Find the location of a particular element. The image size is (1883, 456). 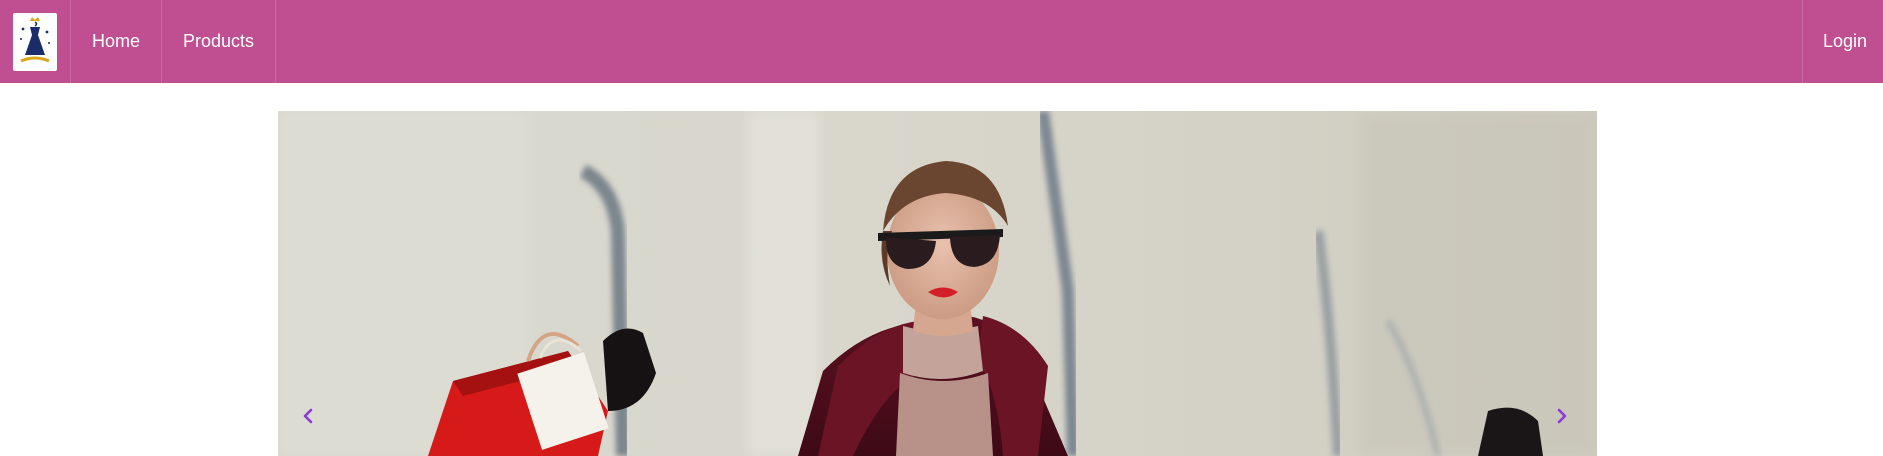

carousel-prev-button is located at coordinates (308, 416).